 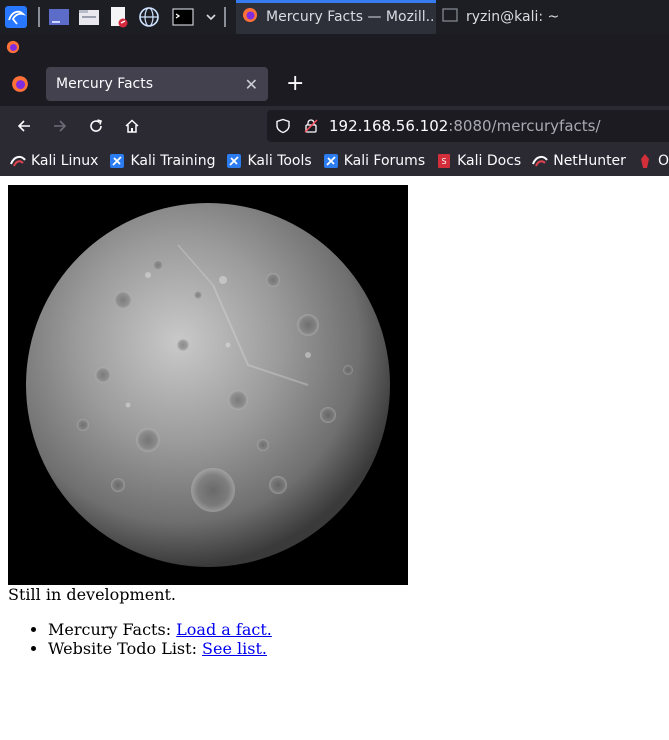 What do you see at coordinates (663, 161) in the screenshot?
I see `bookmark-label: Offen` at bounding box center [663, 161].